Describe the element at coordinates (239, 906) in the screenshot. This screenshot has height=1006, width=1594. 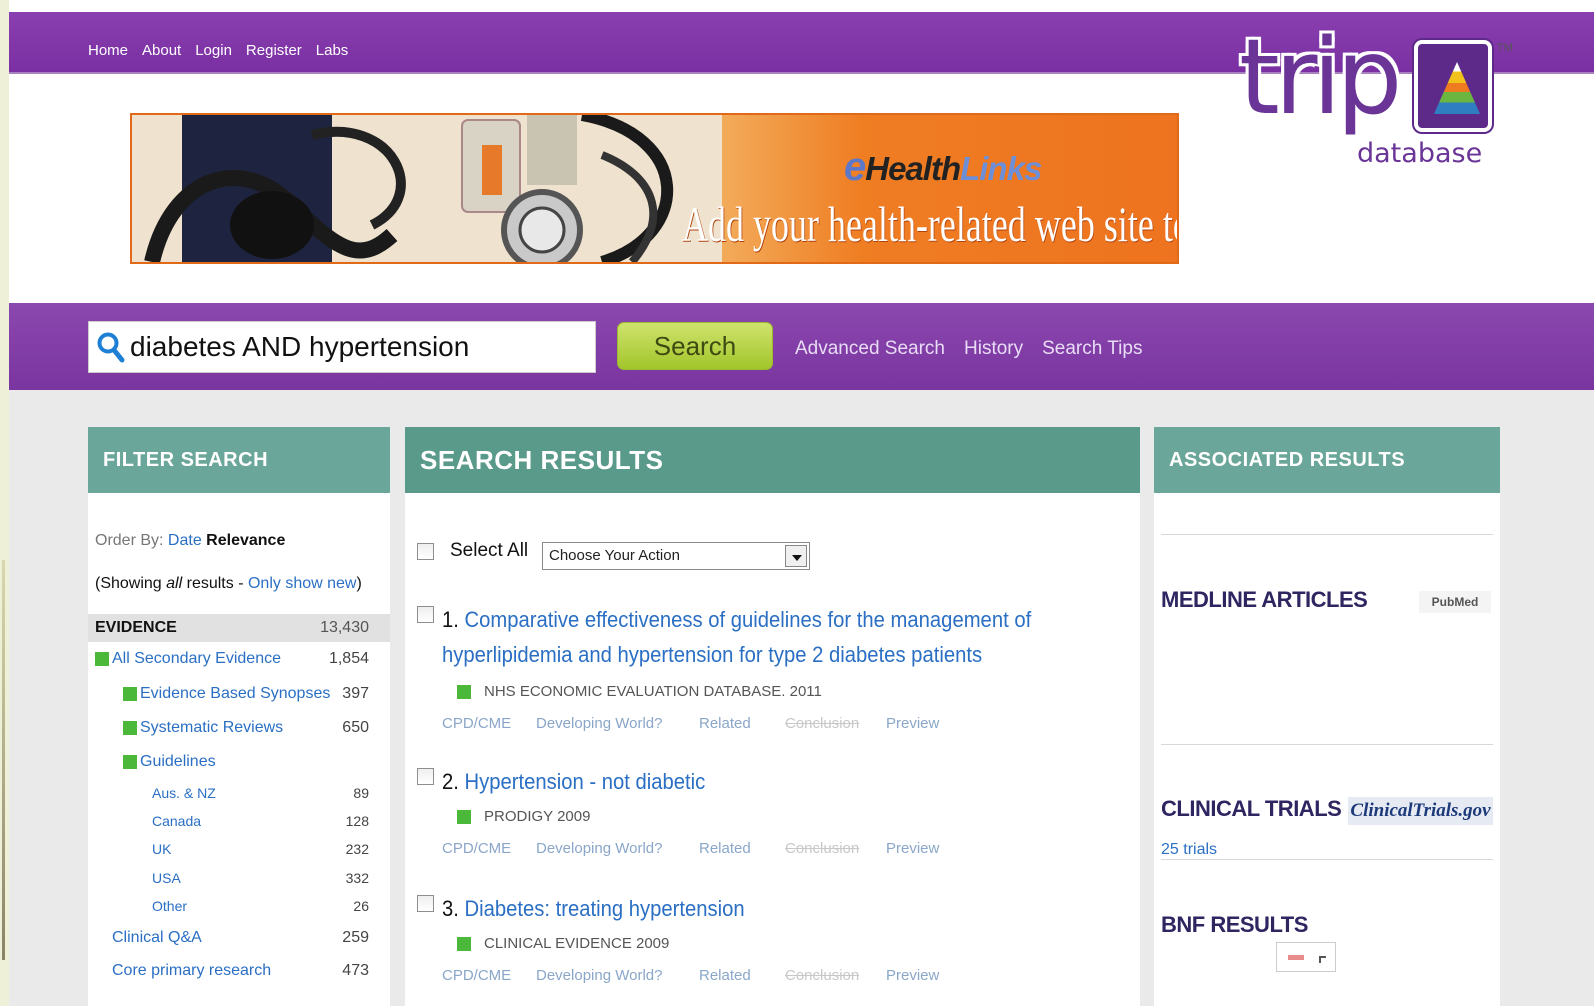
I see `filter-guidelines-other: Other 26` at that location.